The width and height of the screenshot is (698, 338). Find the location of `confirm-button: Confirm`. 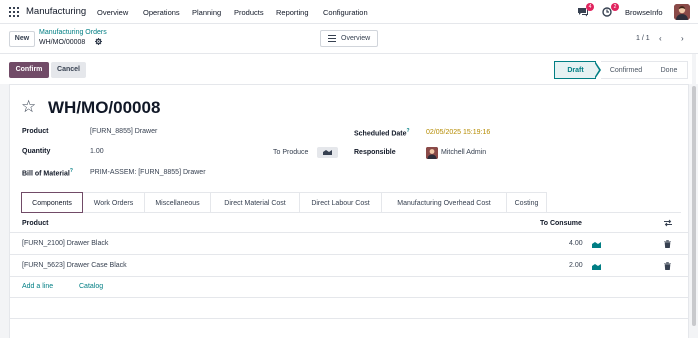

confirm-button: Confirm is located at coordinates (29, 70).